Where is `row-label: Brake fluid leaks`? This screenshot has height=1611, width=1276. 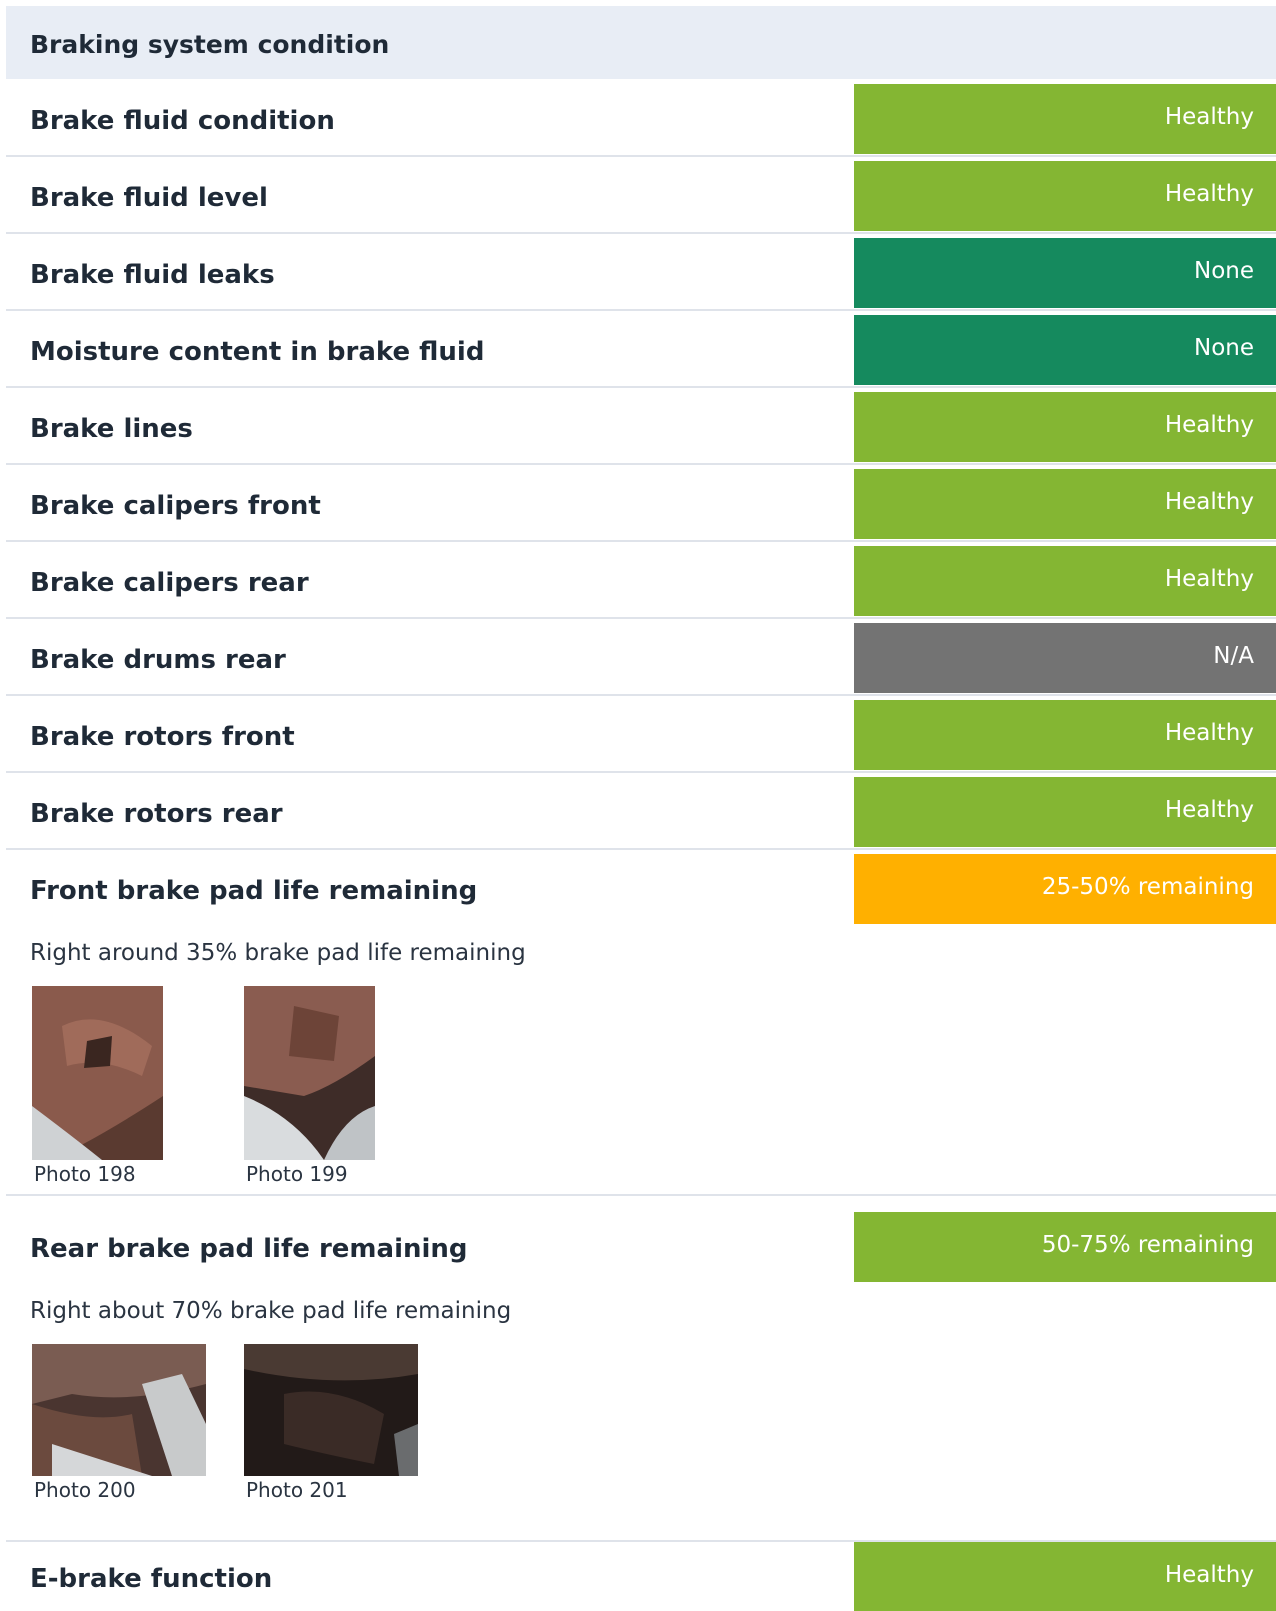
row-label: Brake fluid leaks is located at coordinates (152, 275).